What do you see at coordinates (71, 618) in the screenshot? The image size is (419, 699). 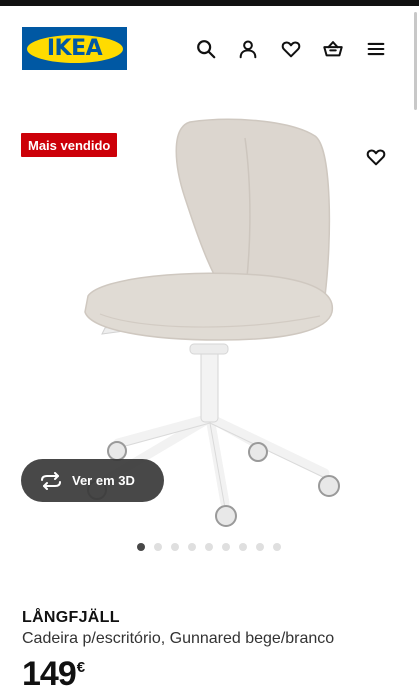 I see `product-name: LÅNGFJÄLL` at bounding box center [71, 618].